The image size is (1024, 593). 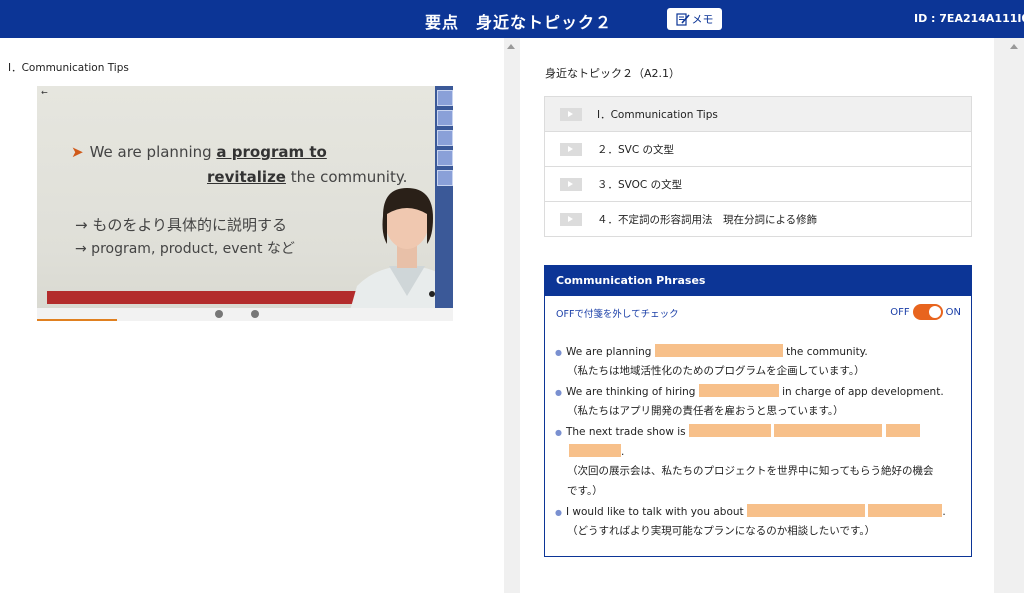 I want to click on memo-button: メモ, so click(x=694, y=19).